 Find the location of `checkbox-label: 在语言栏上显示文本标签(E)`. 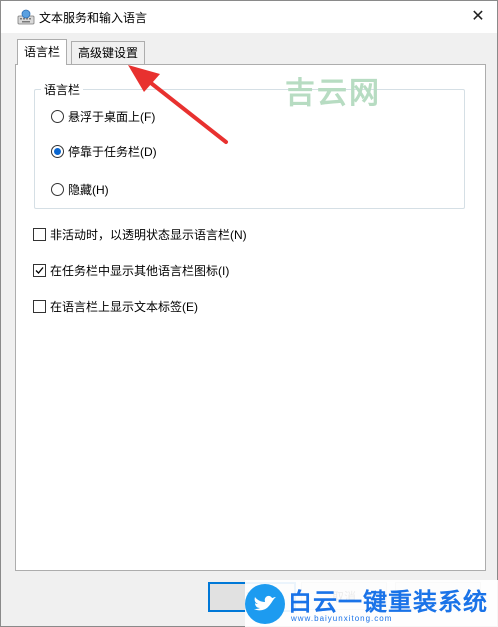

checkbox-label: 在语言栏上显示文本标签(E) is located at coordinates (124, 306).